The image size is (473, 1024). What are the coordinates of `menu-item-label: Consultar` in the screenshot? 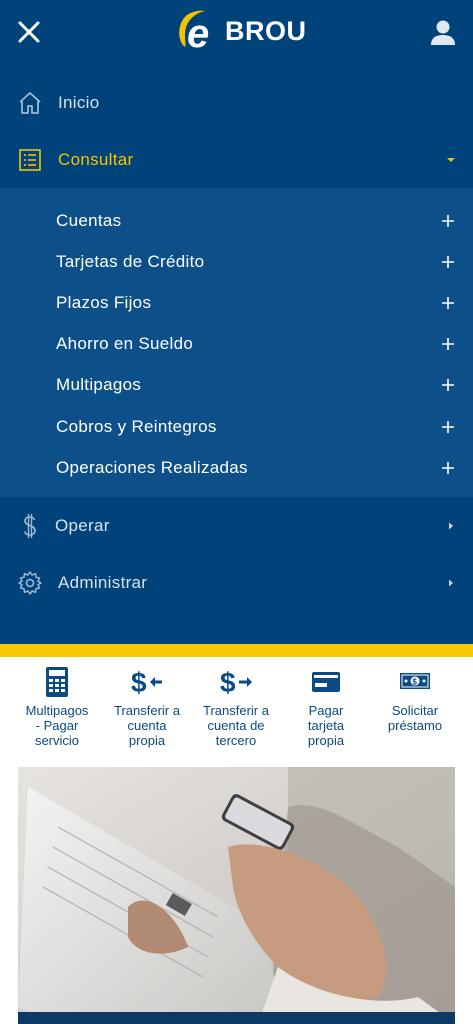 It's located at (96, 159).